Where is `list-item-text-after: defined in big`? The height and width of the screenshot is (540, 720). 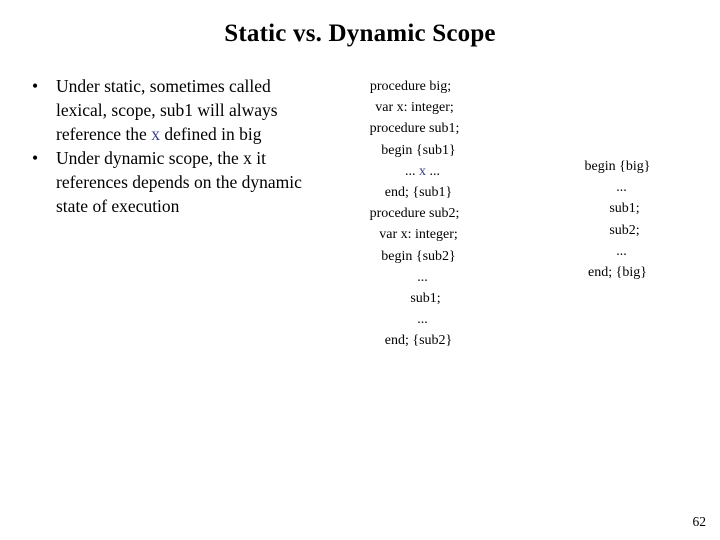 list-item-text-after: defined in big is located at coordinates (210, 134).